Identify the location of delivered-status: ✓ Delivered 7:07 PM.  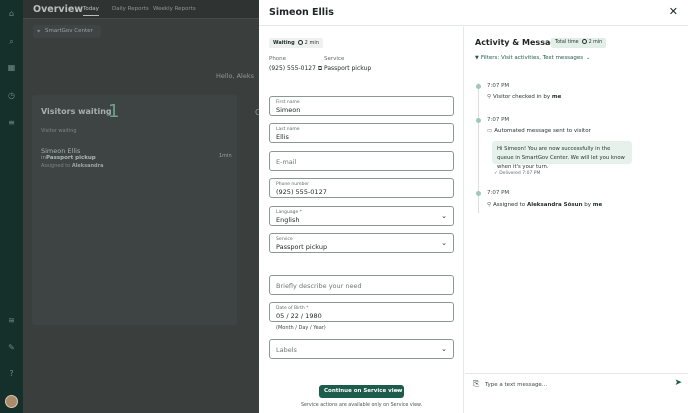
(517, 173).